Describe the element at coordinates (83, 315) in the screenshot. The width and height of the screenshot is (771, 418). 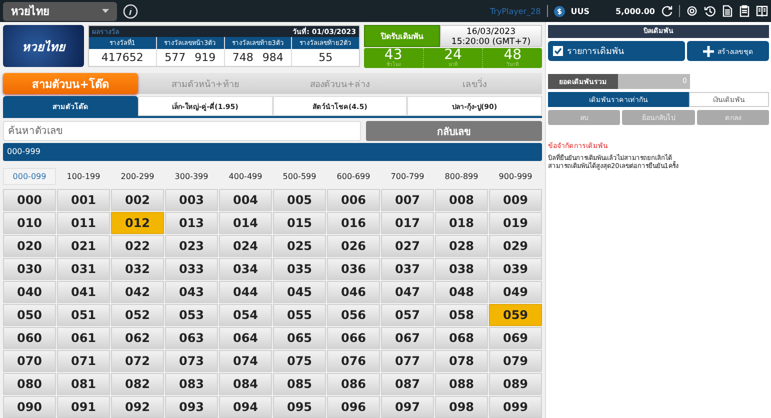
I see `number-button: 051` at that location.